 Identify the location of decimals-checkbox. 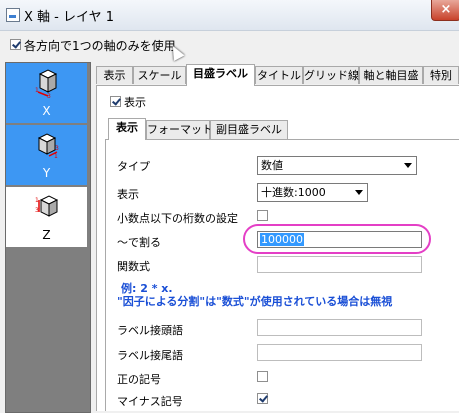
(262, 215).